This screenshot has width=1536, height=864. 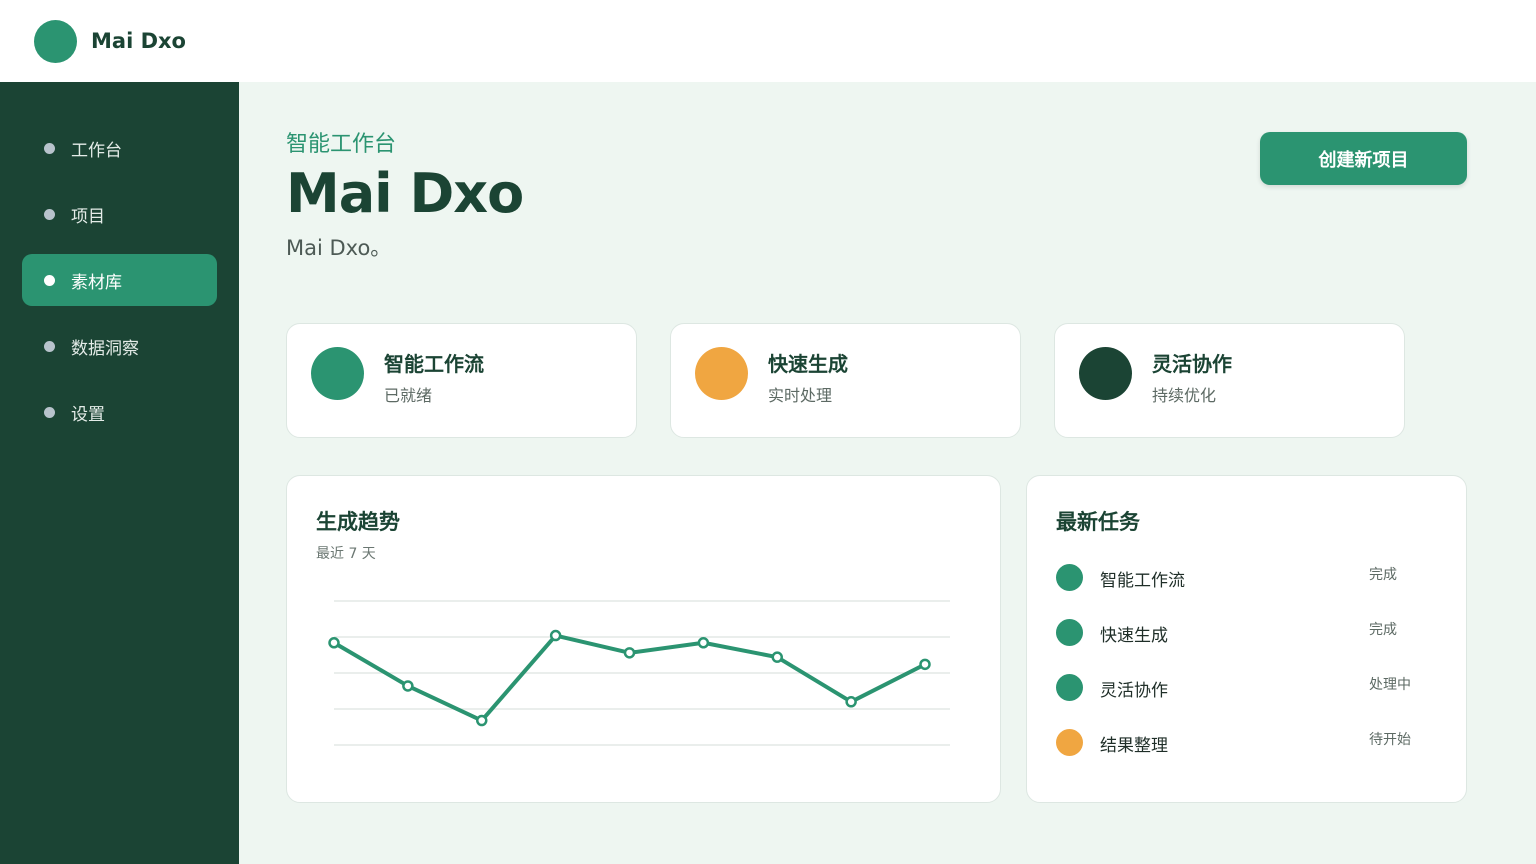 What do you see at coordinates (1184, 395) in the screenshot?
I see `stat-status: 持续优化` at bounding box center [1184, 395].